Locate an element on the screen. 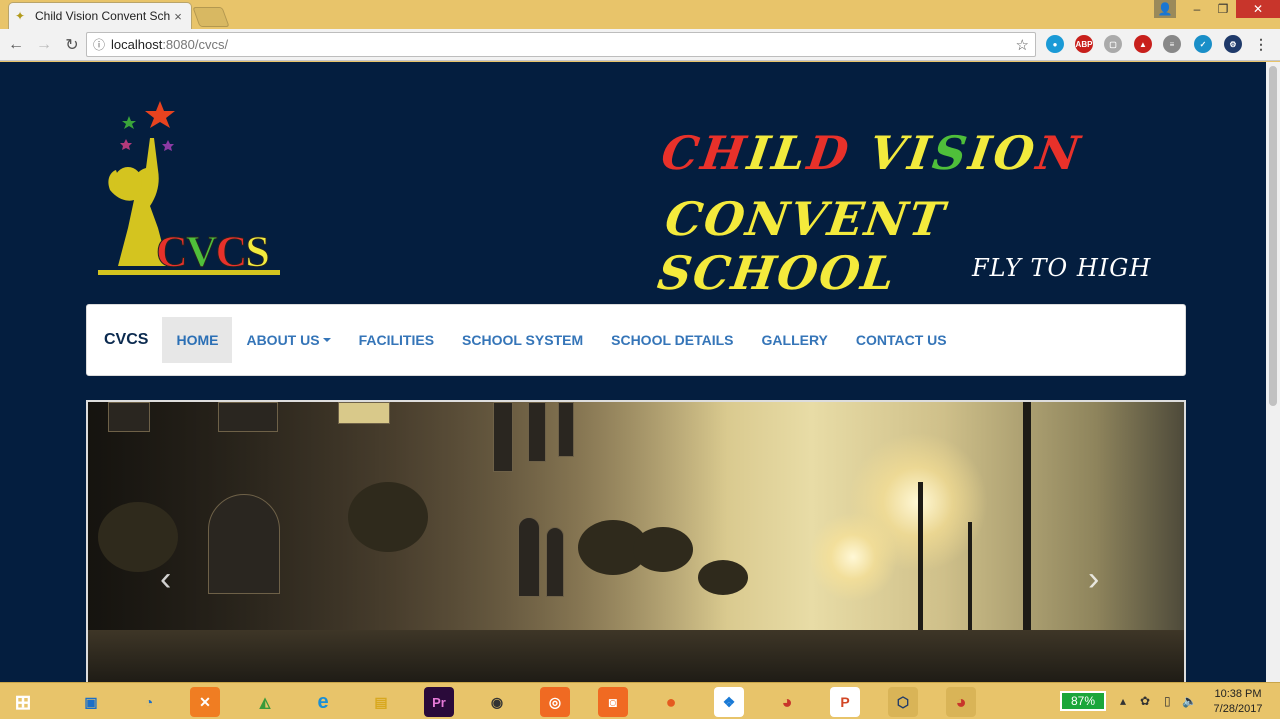  restore-button: ❐ is located at coordinates (1223, 9).